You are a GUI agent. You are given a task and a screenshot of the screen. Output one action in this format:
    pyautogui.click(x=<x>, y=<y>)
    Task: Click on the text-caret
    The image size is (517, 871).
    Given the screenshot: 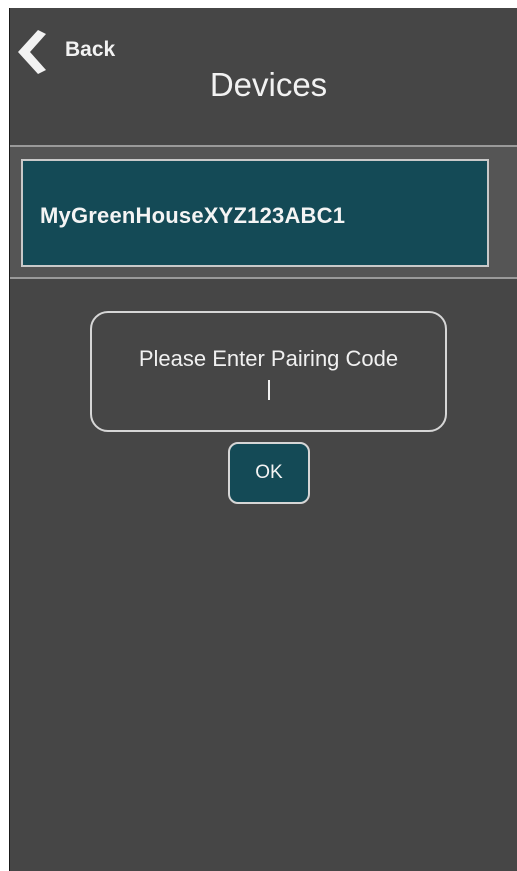 What is the action you would take?
    pyautogui.click(x=269, y=390)
    